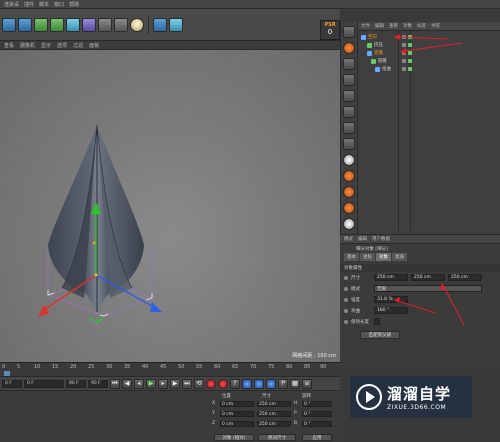 The height and width of the screenshot is (442, 500). Describe the element at coordinates (76, 383) in the screenshot. I see `end-frame-field: 90 F` at that location.